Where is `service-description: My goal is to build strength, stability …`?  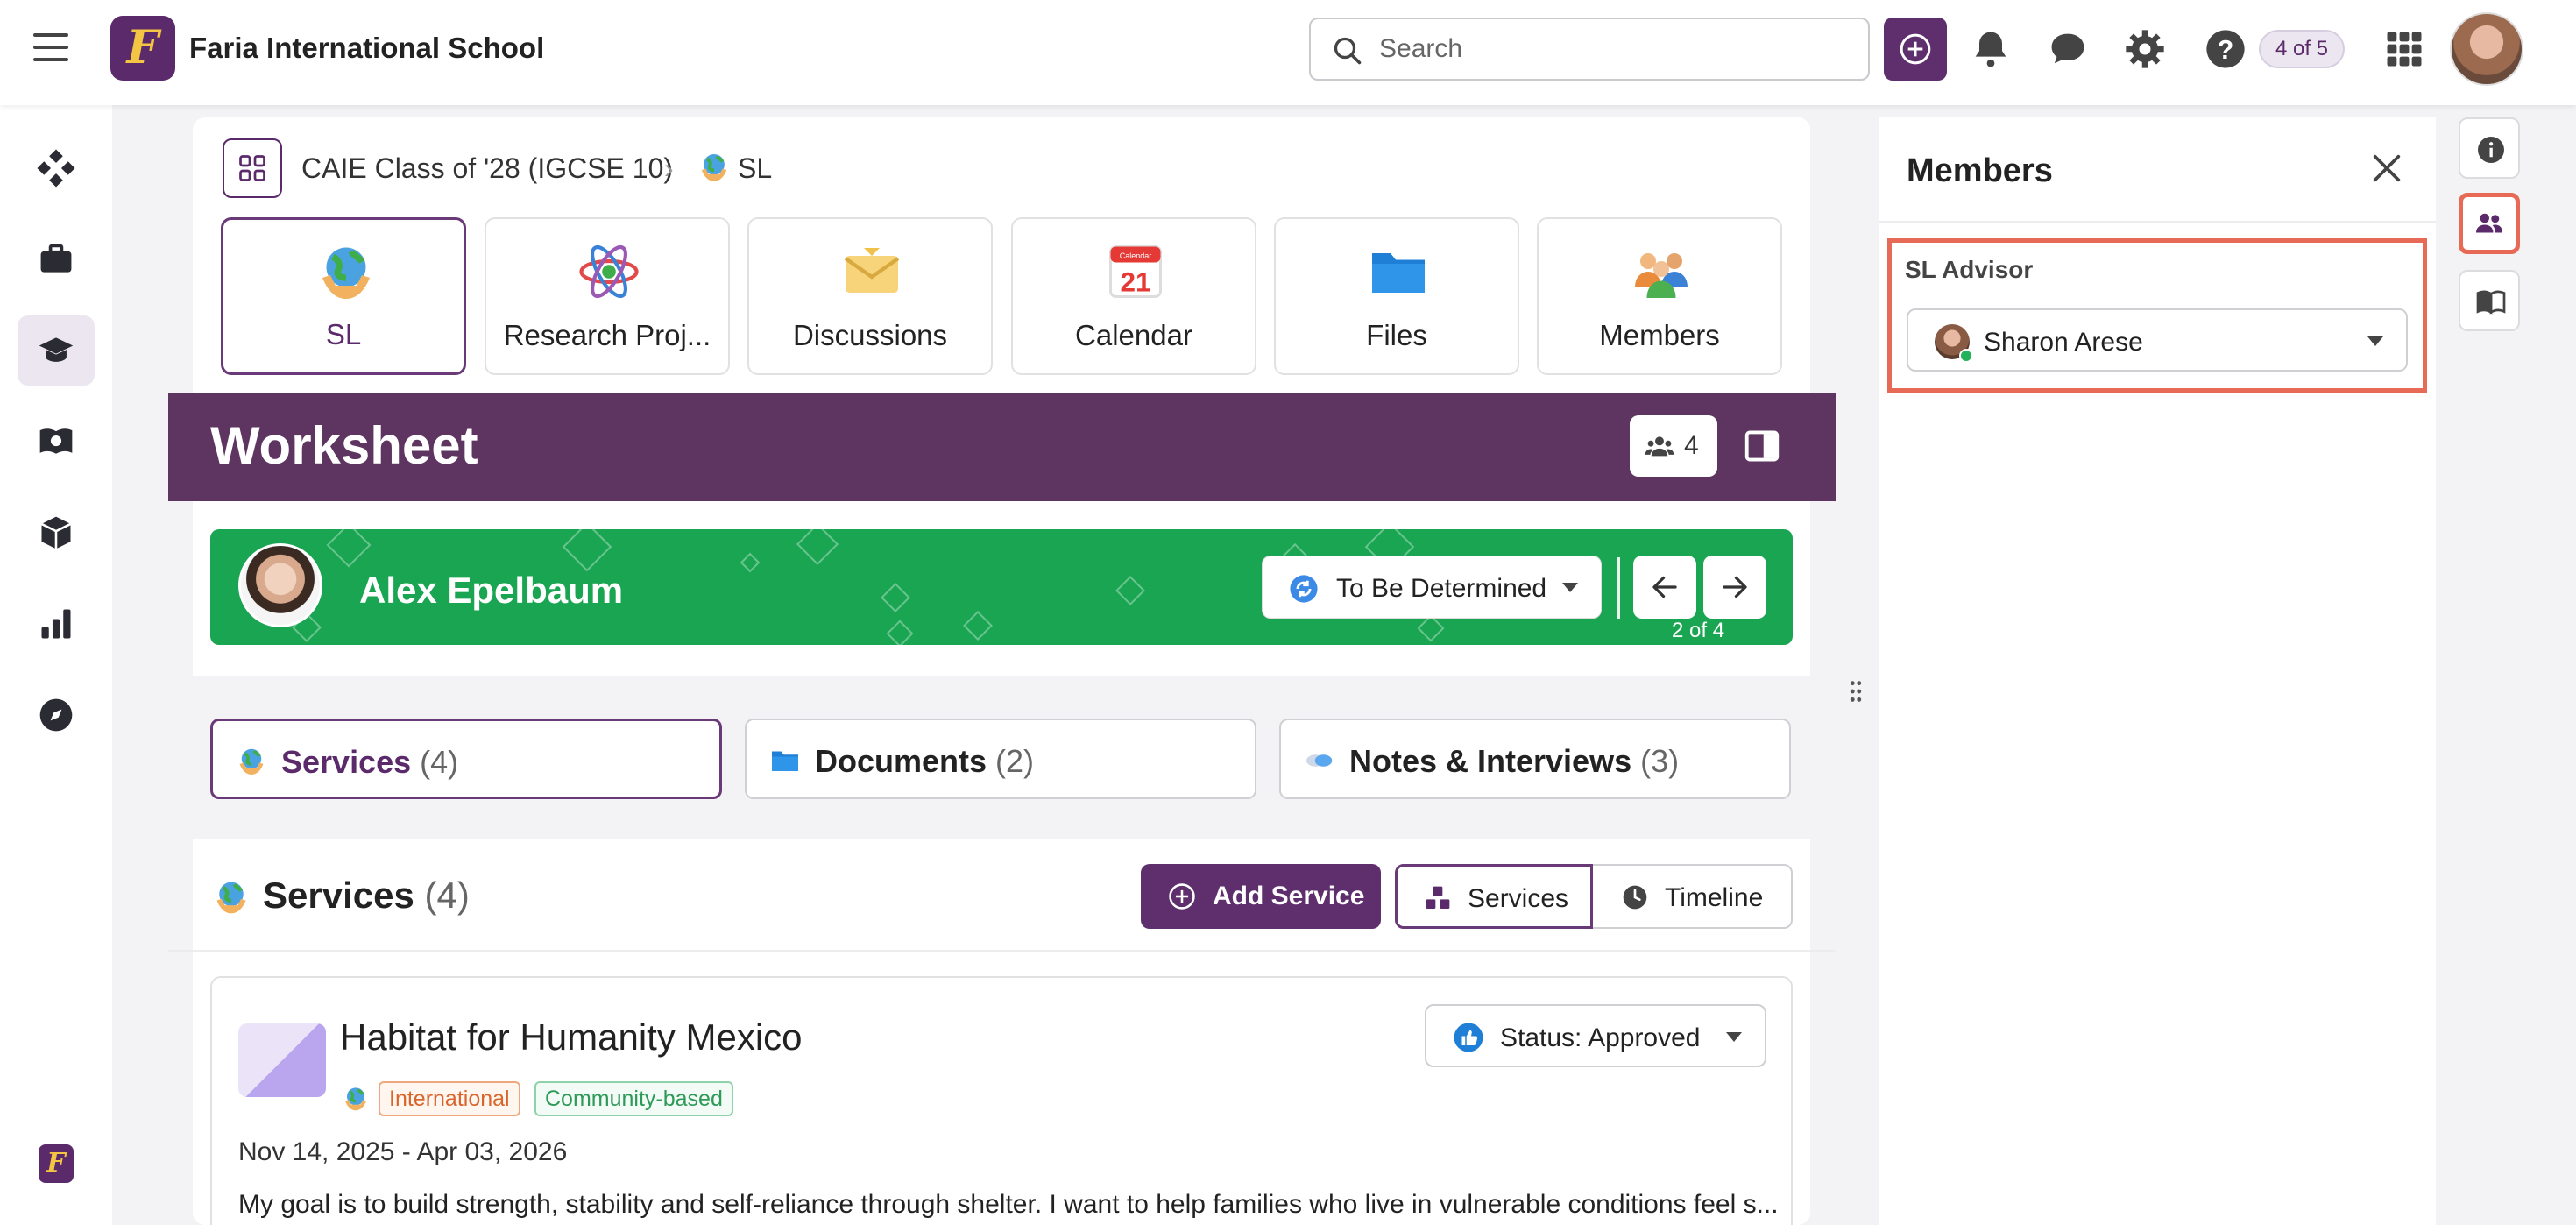 service-description: My goal is to build strength, stability … is located at coordinates (1008, 1204).